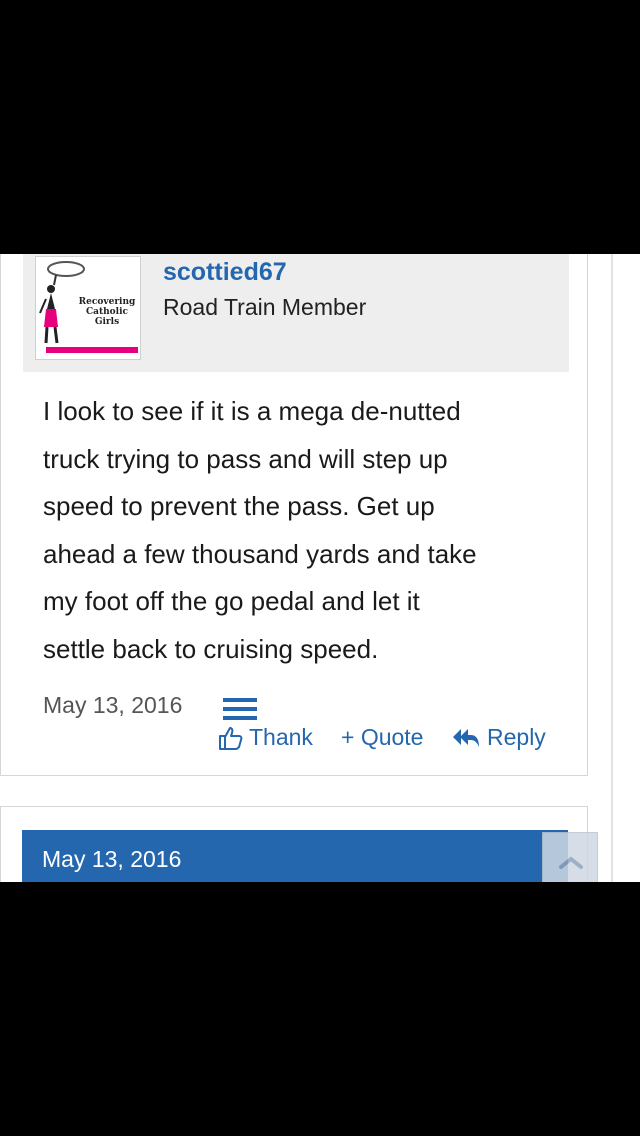 The image size is (640, 1136). Describe the element at coordinates (466, 737) in the screenshot. I see `reply-all-icon` at that location.